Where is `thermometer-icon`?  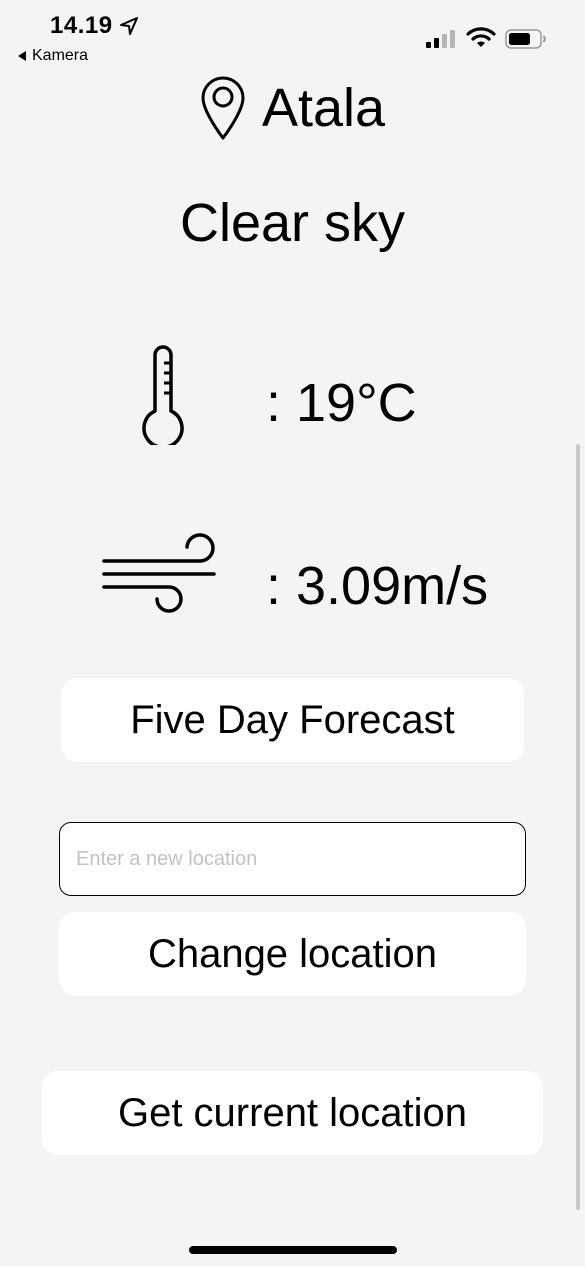 thermometer-icon is located at coordinates (163, 395).